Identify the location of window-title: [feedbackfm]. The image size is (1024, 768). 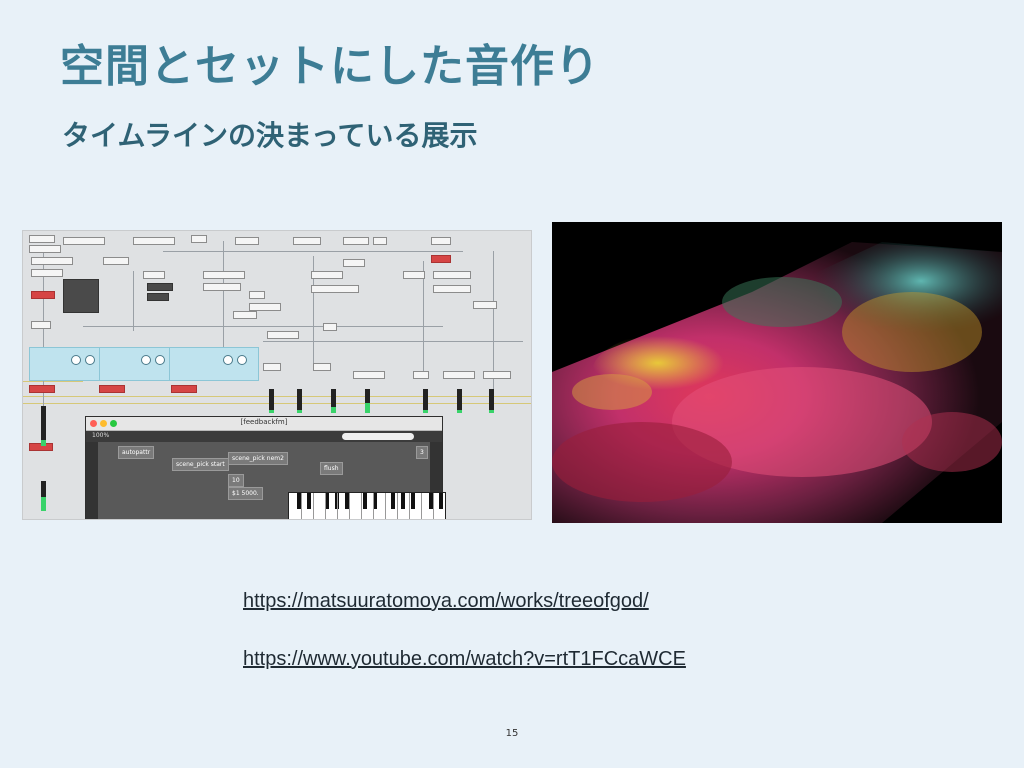
(264, 422).